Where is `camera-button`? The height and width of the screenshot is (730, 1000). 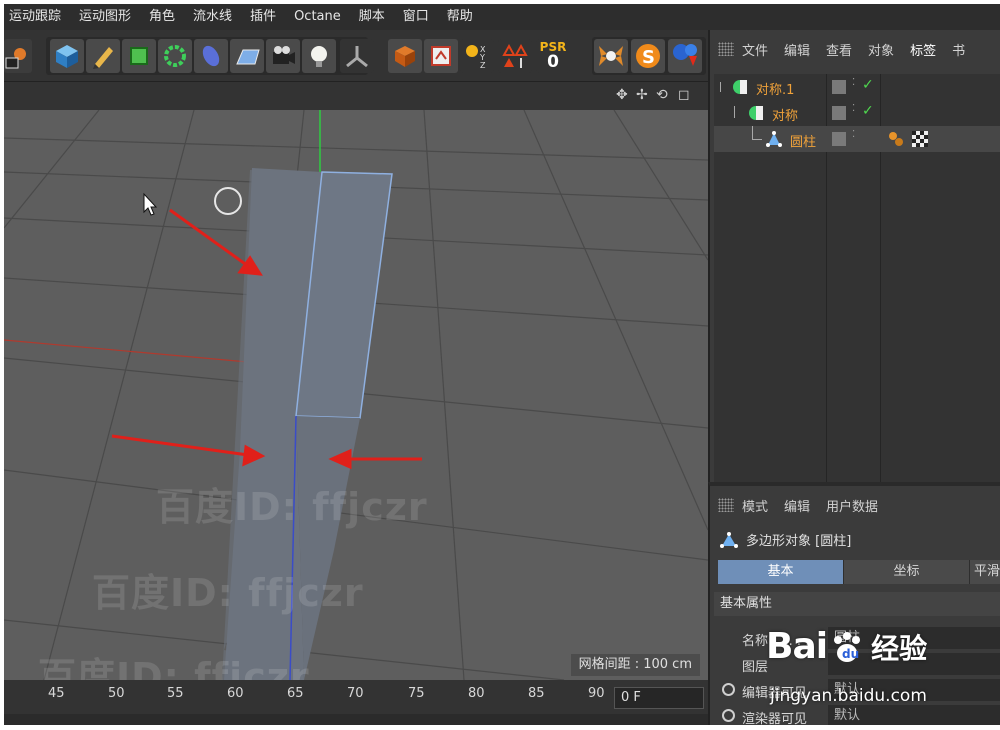
camera-button is located at coordinates (283, 56).